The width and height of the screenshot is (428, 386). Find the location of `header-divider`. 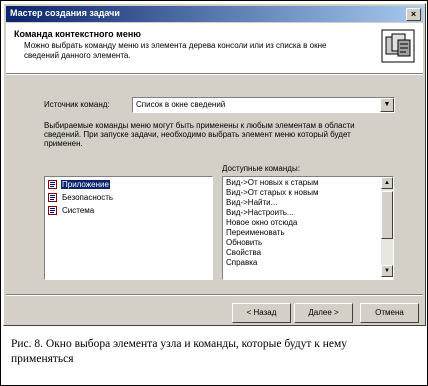

header-divider is located at coordinates (214, 74).